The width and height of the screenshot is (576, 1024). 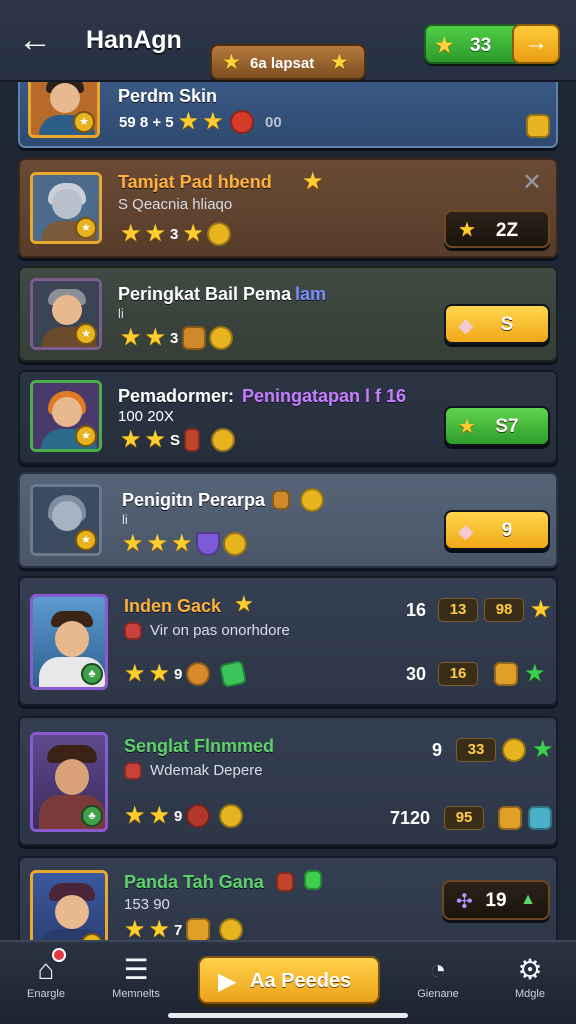 What do you see at coordinates (497, 530) in the screenshot?
I see `buy-button: ◆ 9` at bounding box center [497, 530].